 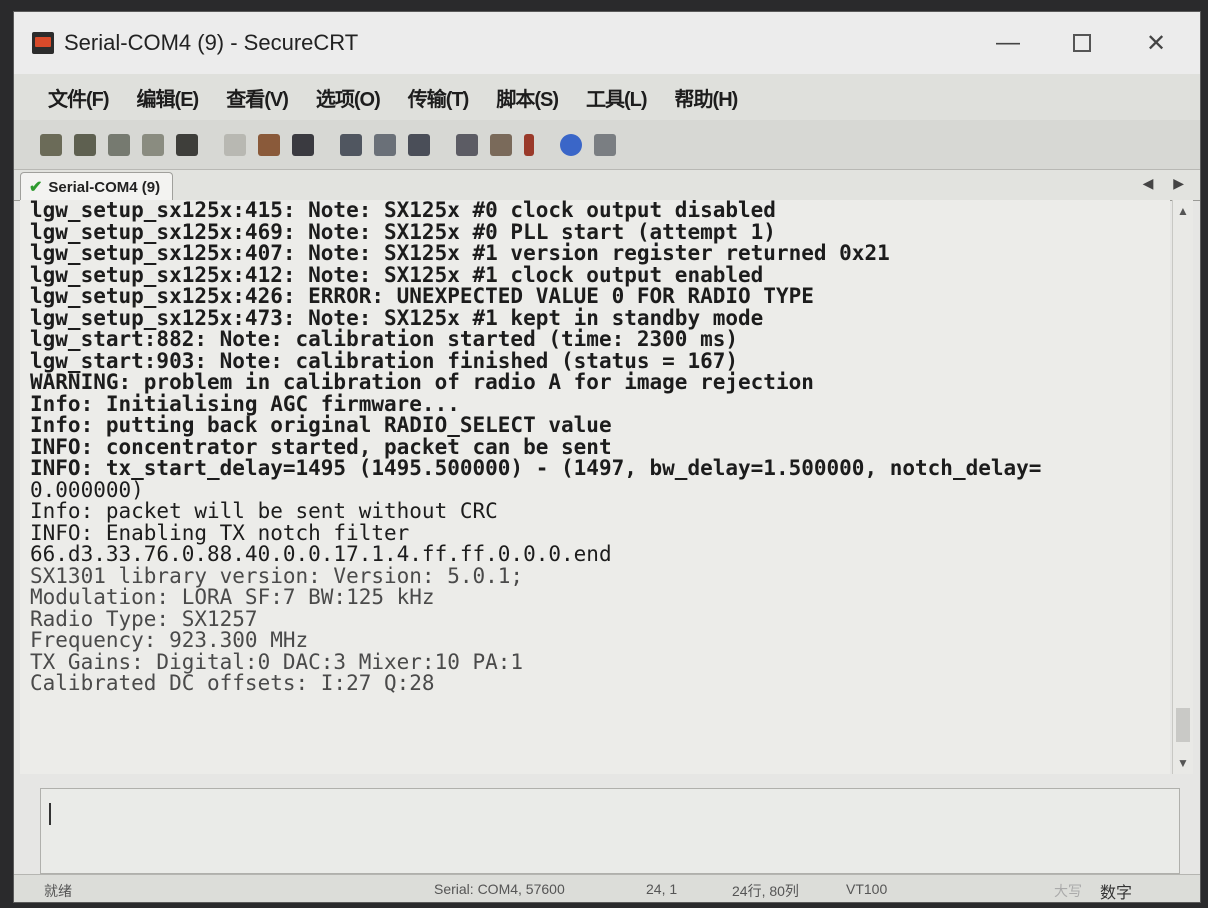 I want to click on global-options-icon, so click(x=501, y=144).